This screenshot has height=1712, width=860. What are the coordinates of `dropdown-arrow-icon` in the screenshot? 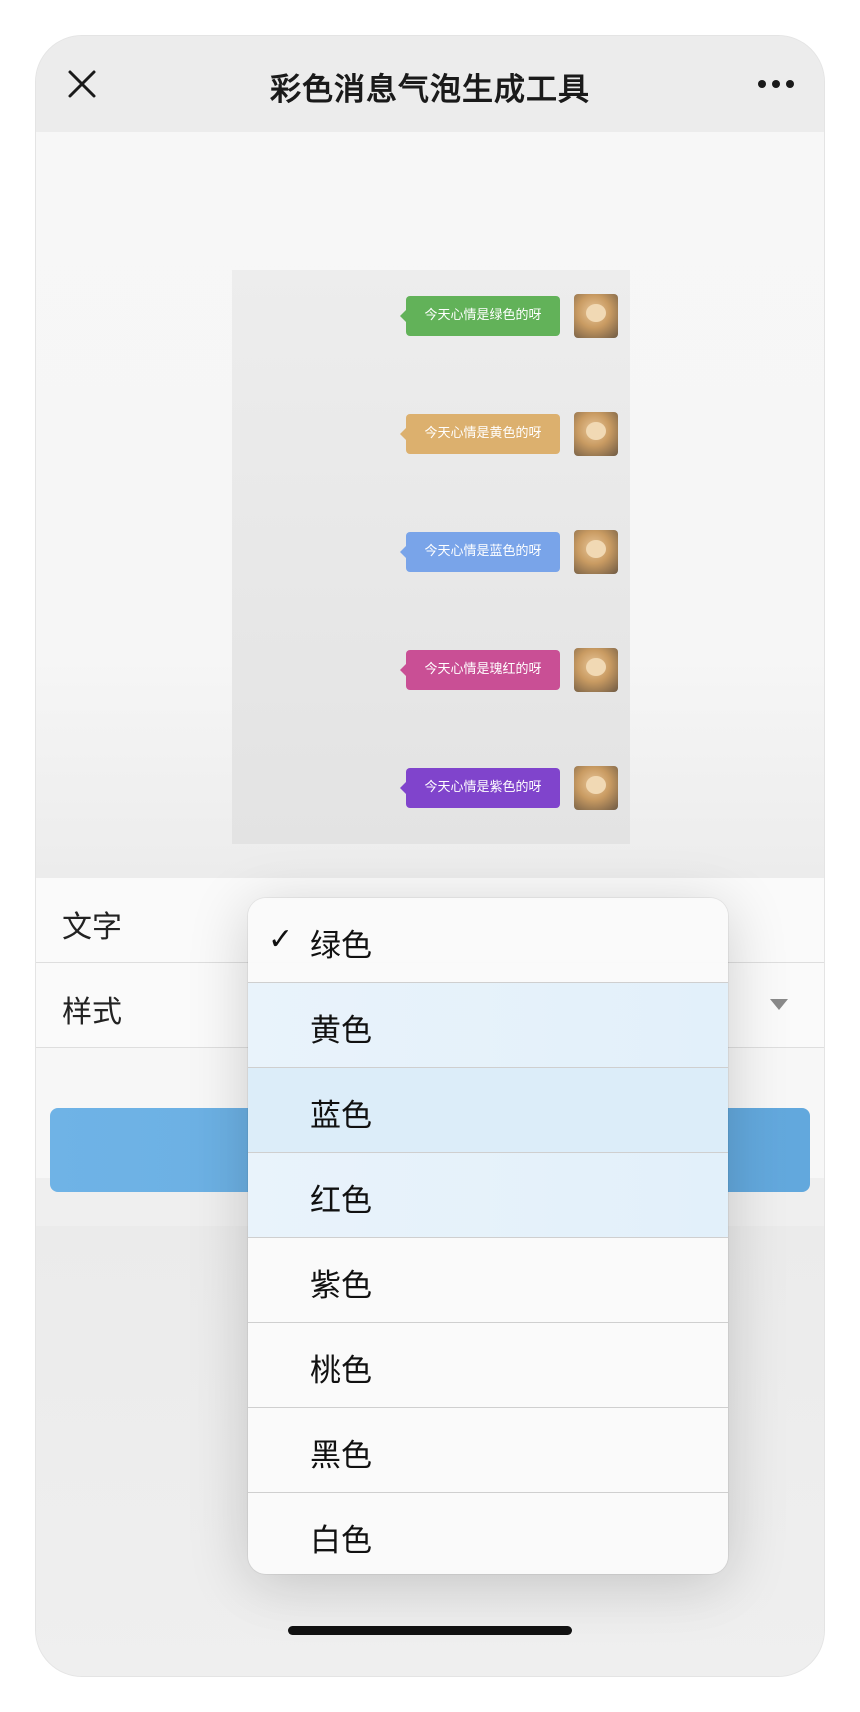 It's located at (779, 1004).